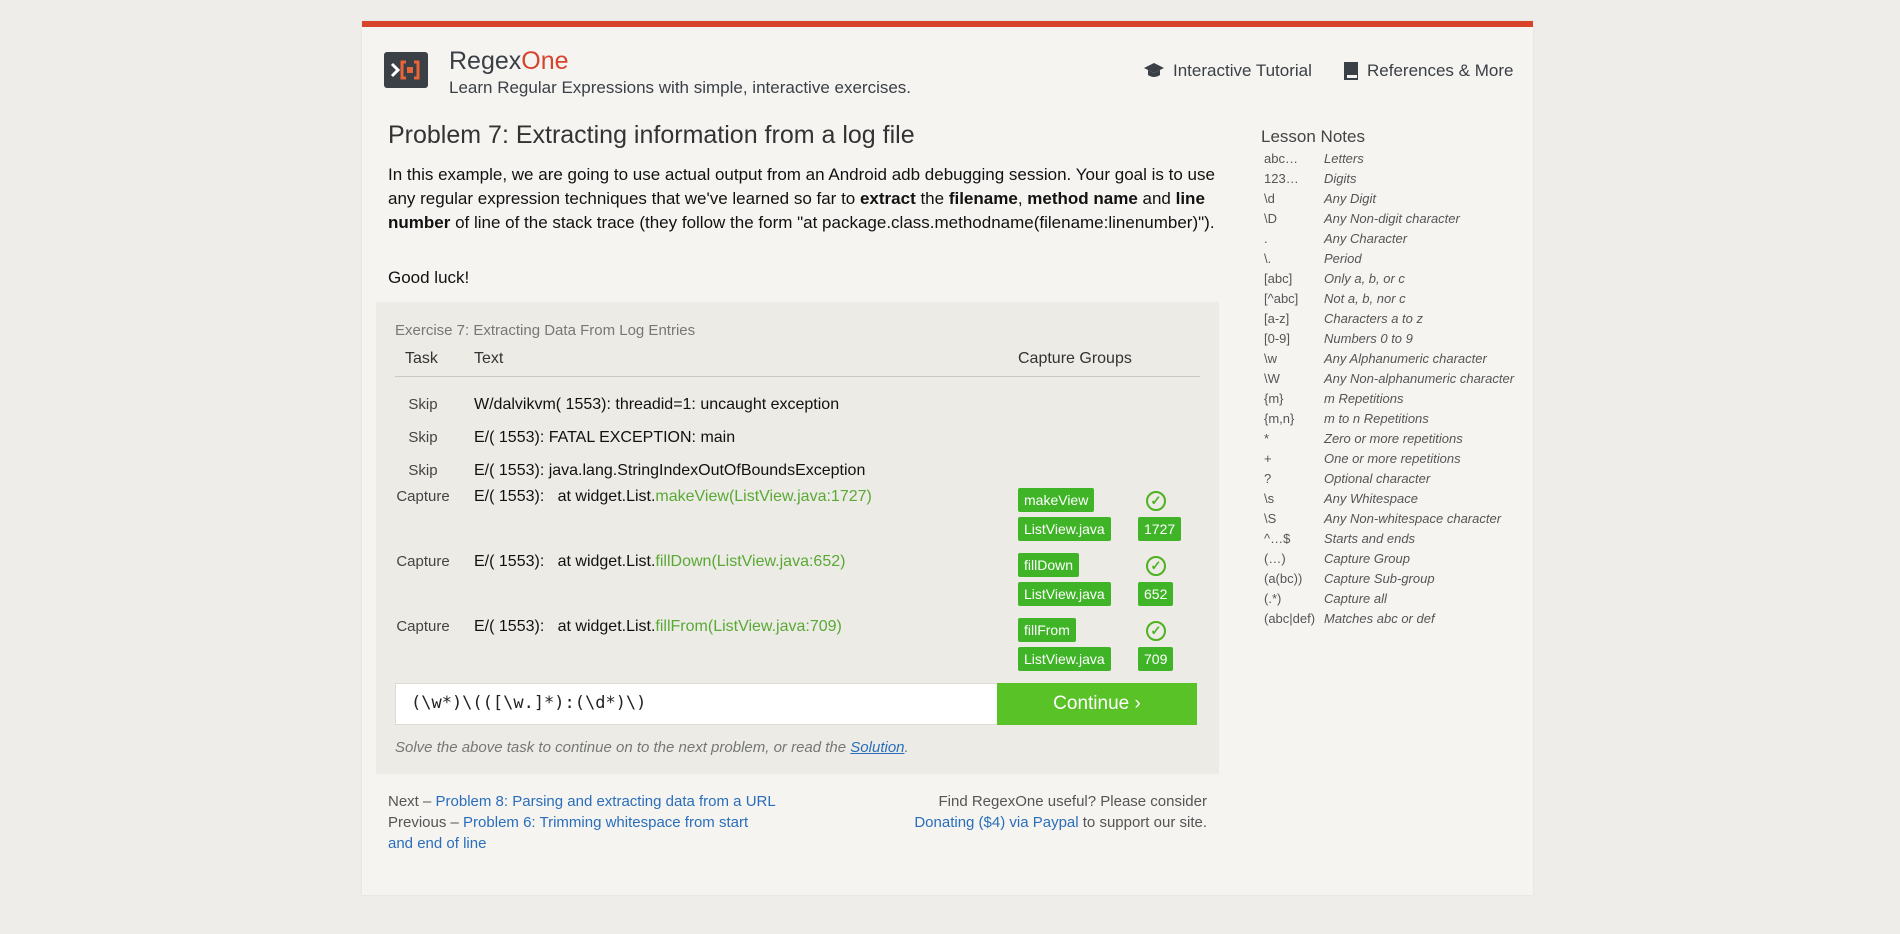 This screenshot has width=1900, height=934. Describe the element at coordinates (1387, 301) in the screenshot. I see `lesson-note-row: [^abc] Not a, b, nor c` at that location.